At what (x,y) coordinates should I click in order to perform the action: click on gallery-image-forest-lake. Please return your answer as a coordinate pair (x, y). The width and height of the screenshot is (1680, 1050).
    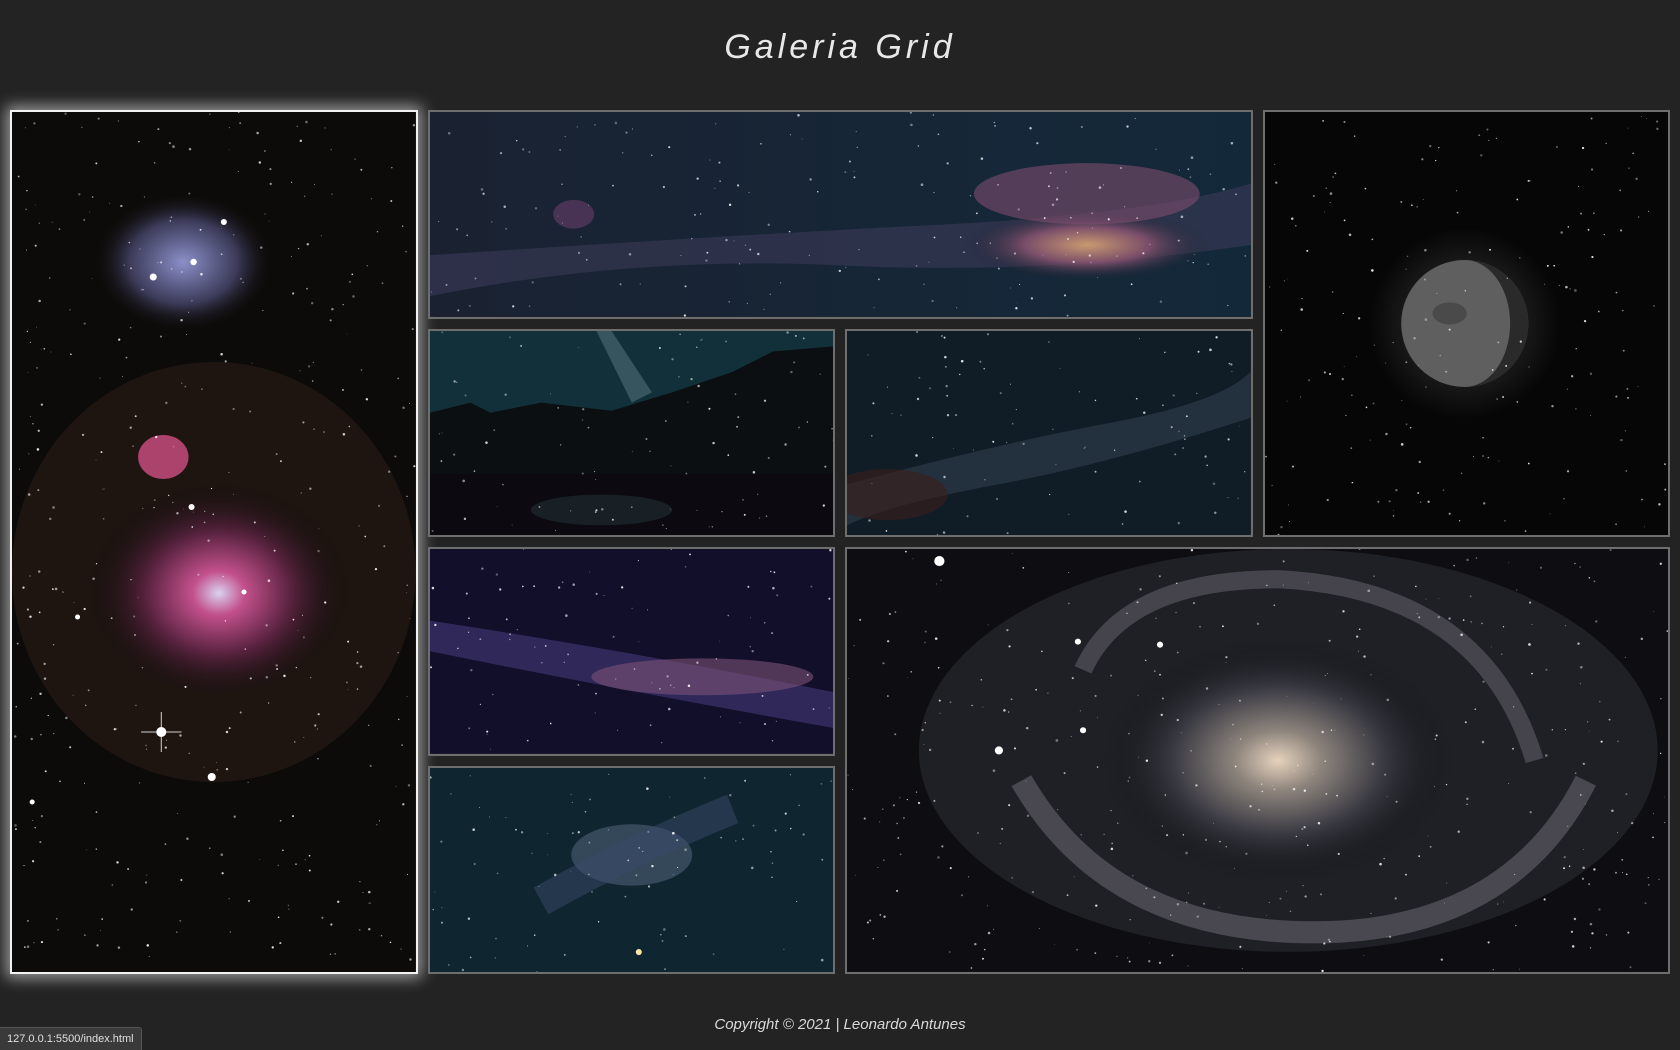
    Looking at the image, I should click on (631, 432).